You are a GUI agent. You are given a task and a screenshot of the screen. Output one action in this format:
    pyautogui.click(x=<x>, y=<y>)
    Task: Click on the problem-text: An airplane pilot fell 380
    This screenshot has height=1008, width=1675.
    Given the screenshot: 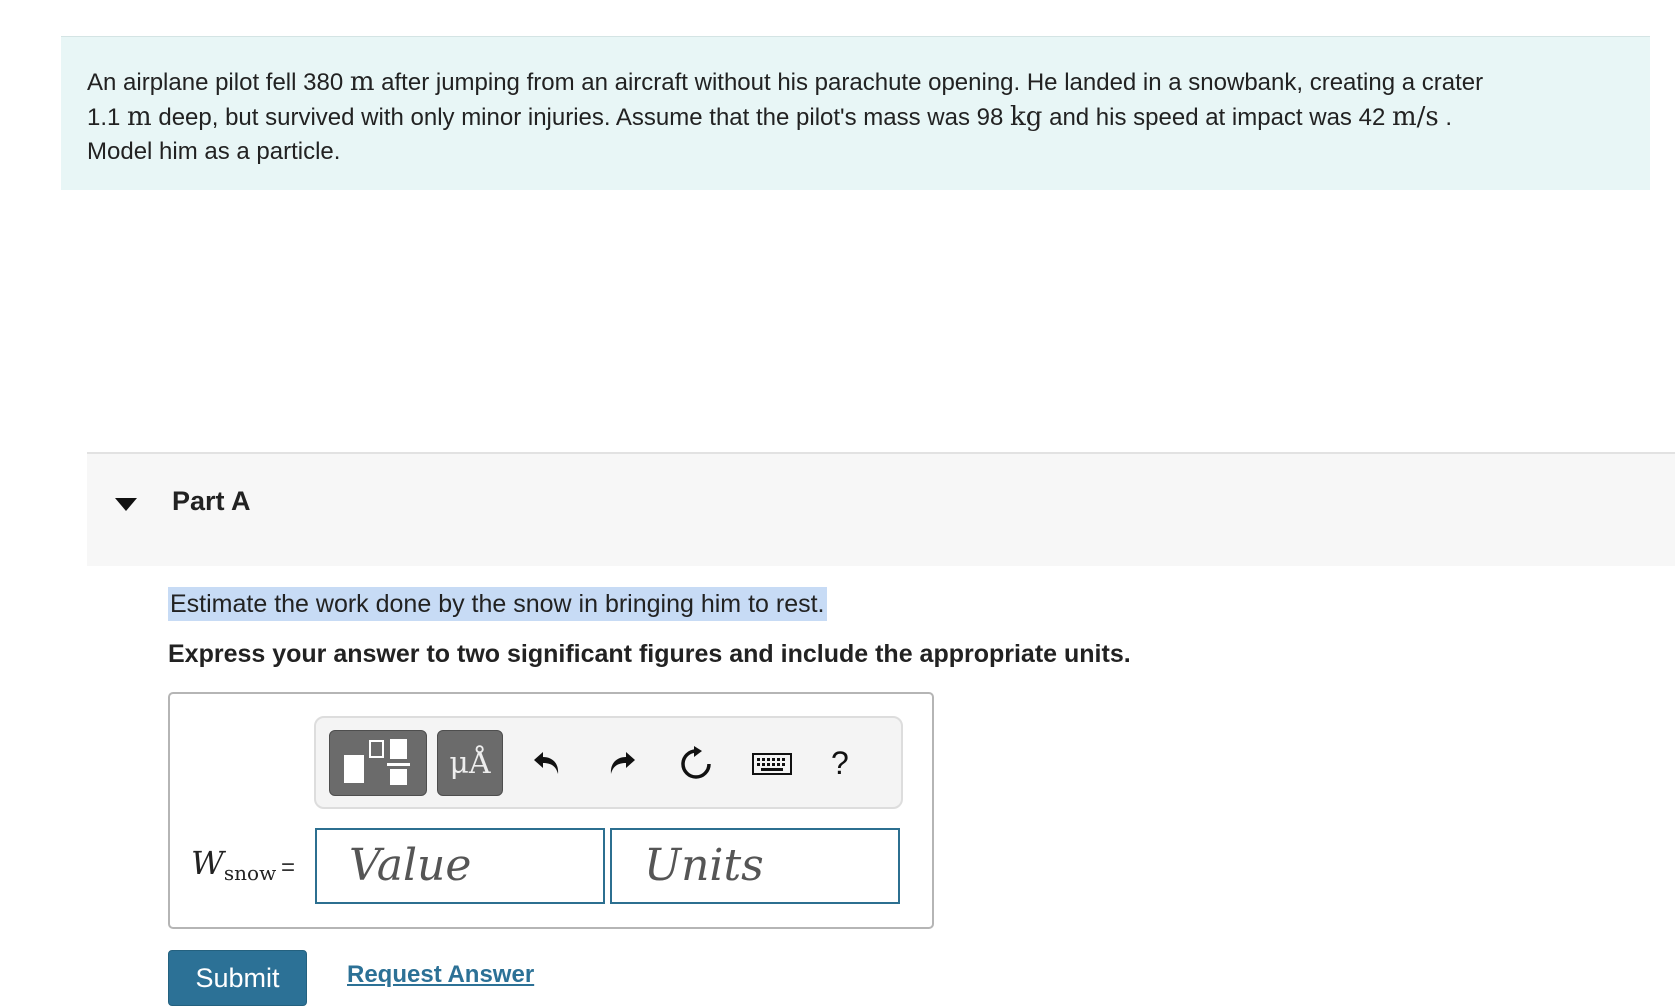 What is the action you would take?
    pyautogui.click(x=218, y=82)
    